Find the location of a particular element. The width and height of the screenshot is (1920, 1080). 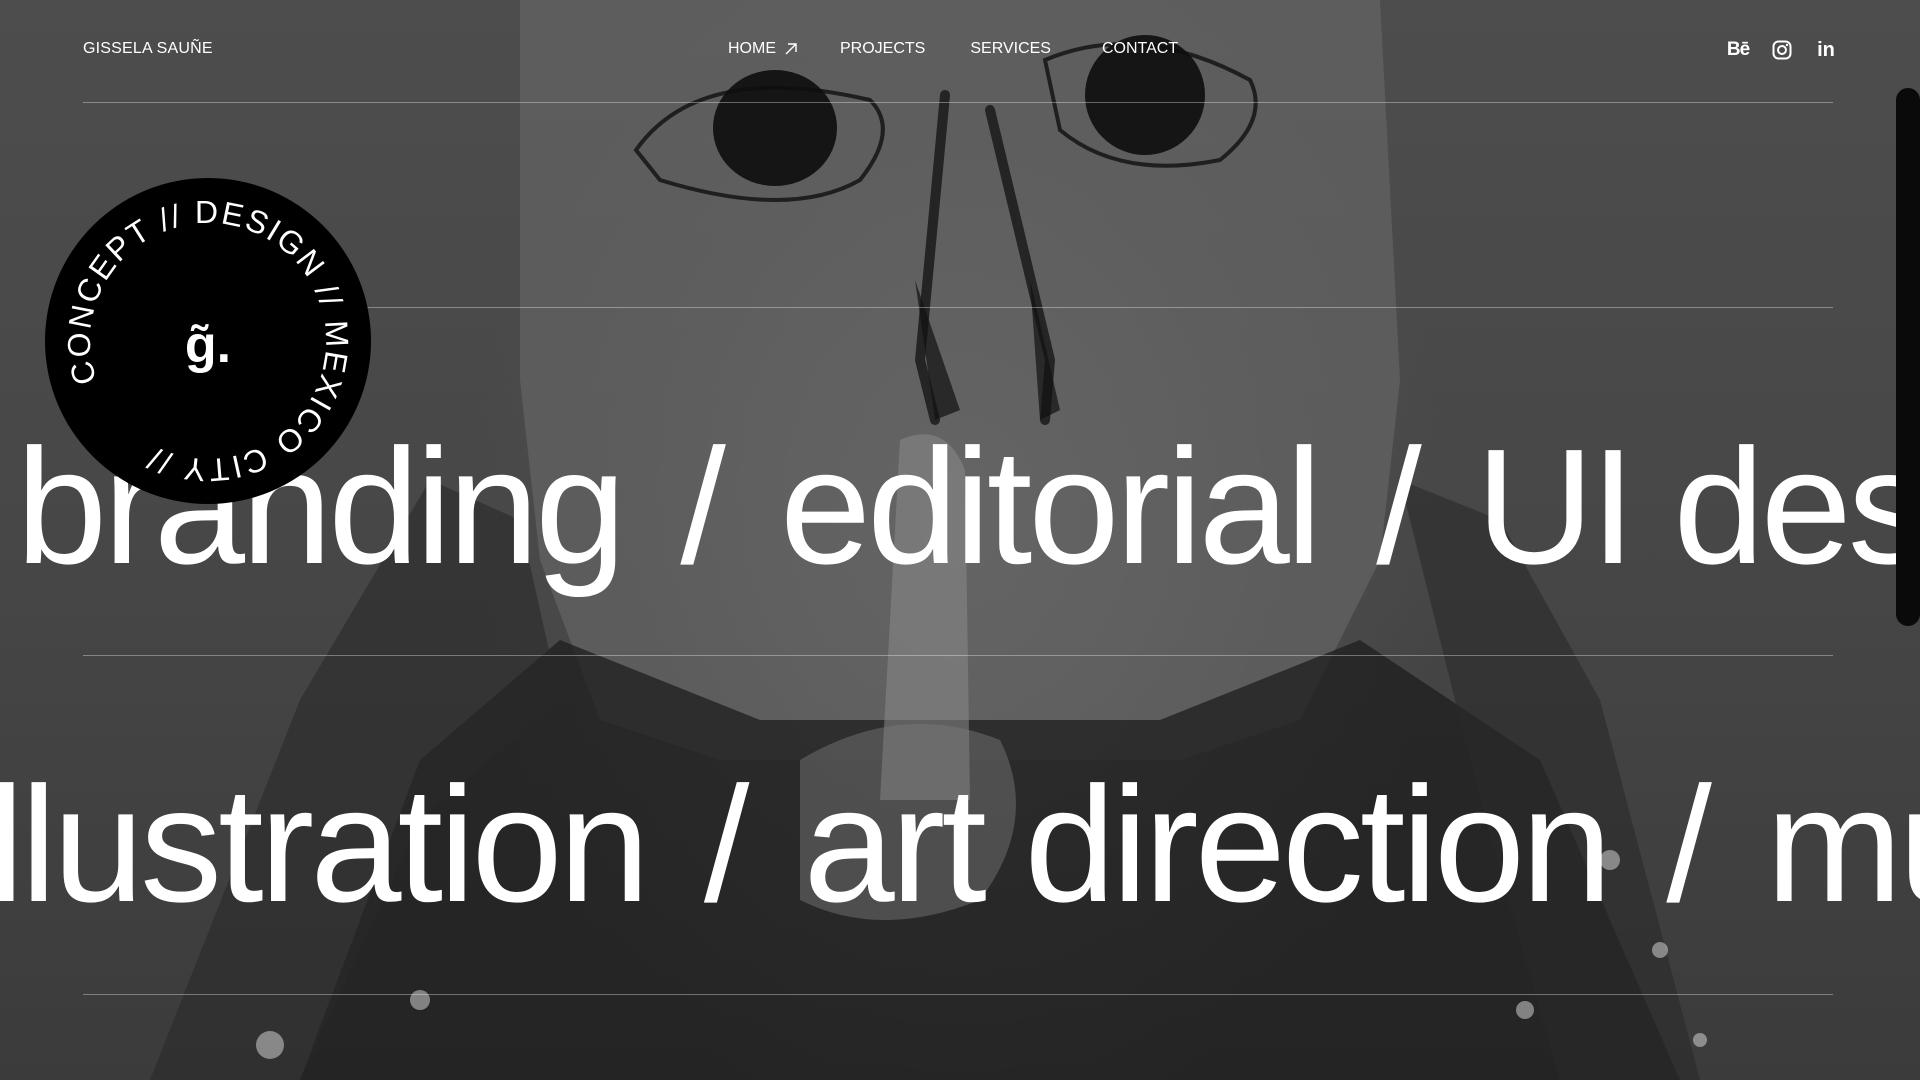

social-links: Bē in is located at coordinates (1782, 50).